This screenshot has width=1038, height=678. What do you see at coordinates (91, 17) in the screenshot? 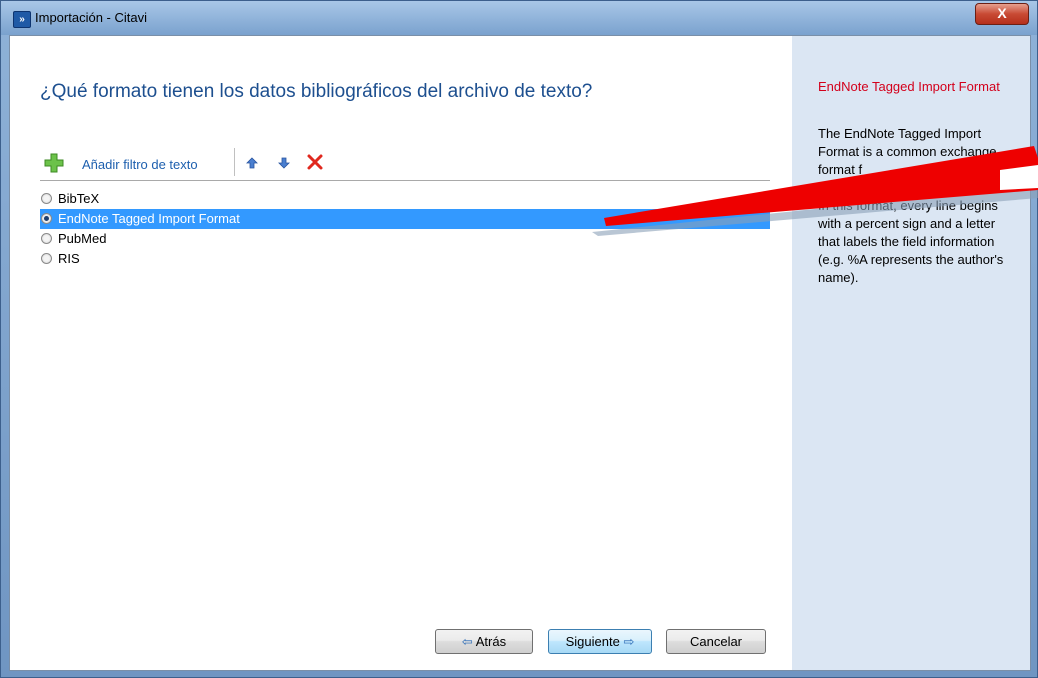
I see `window-title: Importación - Citavi` at bounding box center [91, 17].